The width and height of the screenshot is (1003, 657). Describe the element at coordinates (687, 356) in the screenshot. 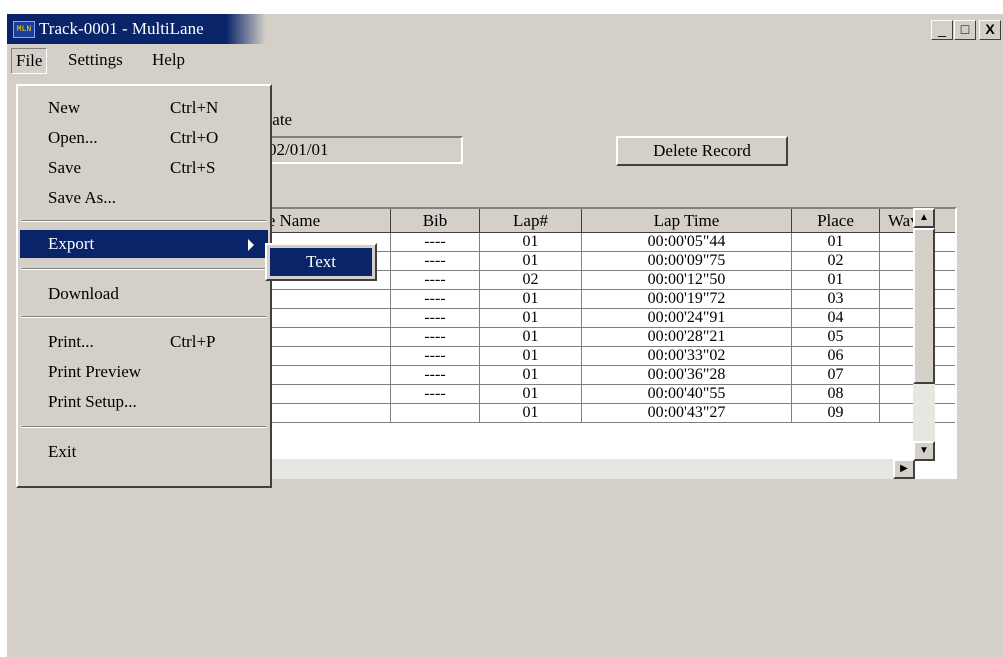

I see `cell-lap-time: 00:00'33"02` at that location.